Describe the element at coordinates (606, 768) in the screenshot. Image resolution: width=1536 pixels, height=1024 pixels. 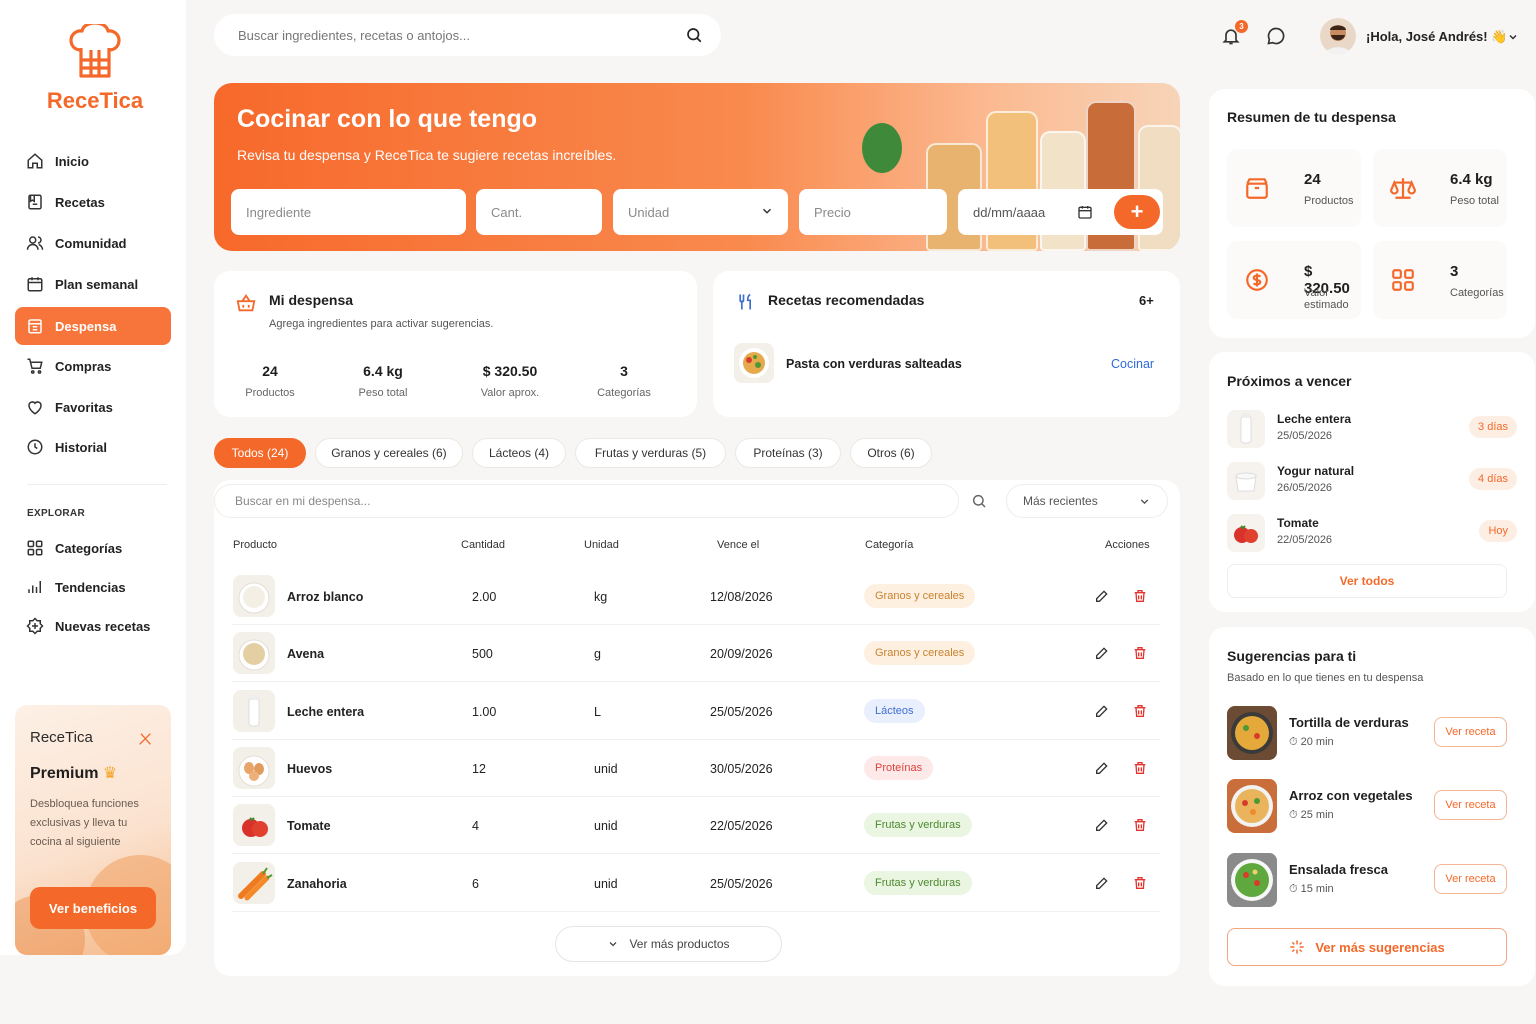
I see `product-unit: unid` at that location.